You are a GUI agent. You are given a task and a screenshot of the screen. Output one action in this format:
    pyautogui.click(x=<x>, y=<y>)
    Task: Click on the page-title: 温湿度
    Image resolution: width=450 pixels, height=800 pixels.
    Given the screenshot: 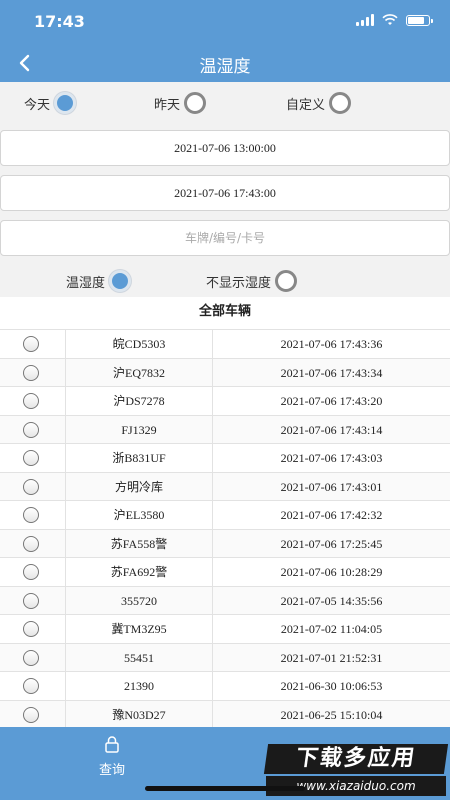 What is the action you would take?
    pyautogui.click(x=225, y=67)
    